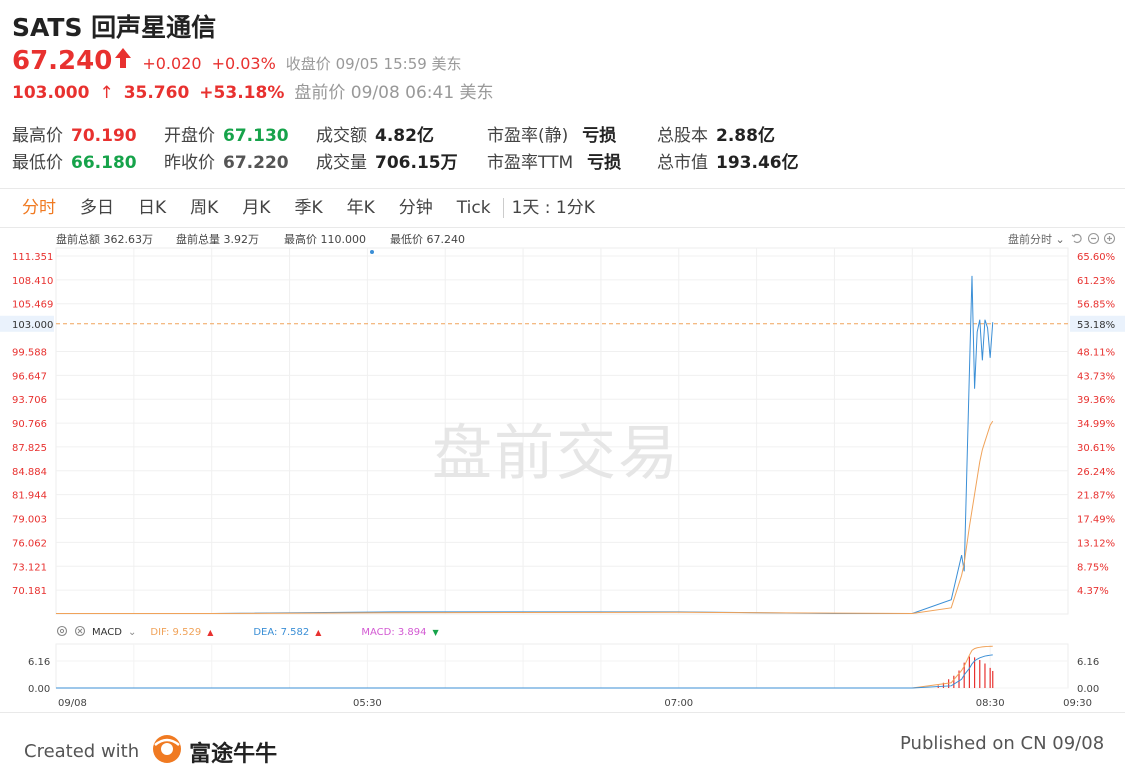 This screenshot has height=778, width=1125. What do you see at coordinates (1096, 376) in the screenshot?
I see `y-tick-label-right: 43.73%` at bounding box center [1096, 376].